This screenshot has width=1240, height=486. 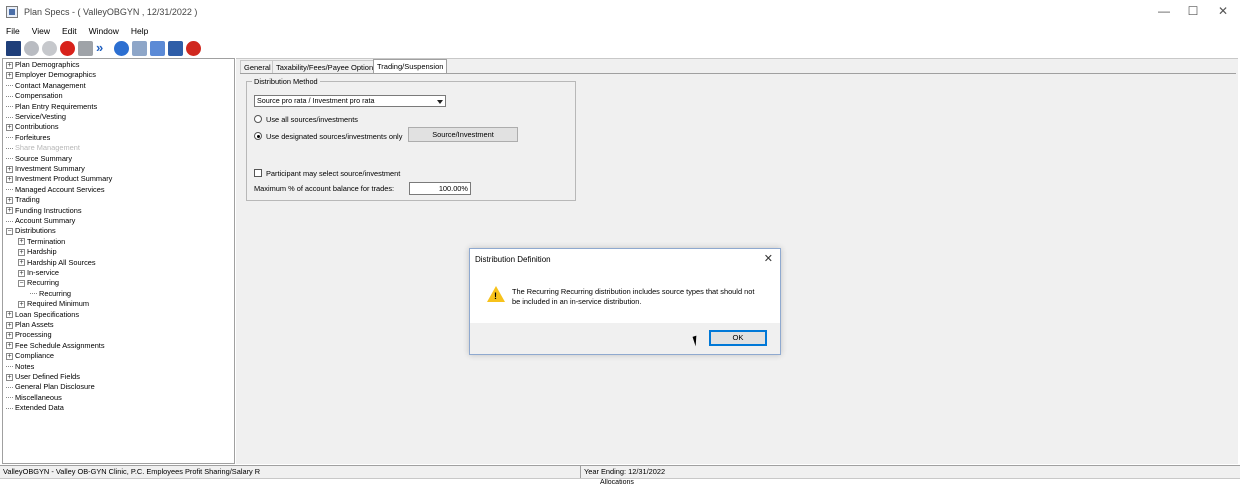 What do you see at coordinates (34, 96) in the screenshot?
I see `tree-item: Compensation` at bounding box center [34, 96].